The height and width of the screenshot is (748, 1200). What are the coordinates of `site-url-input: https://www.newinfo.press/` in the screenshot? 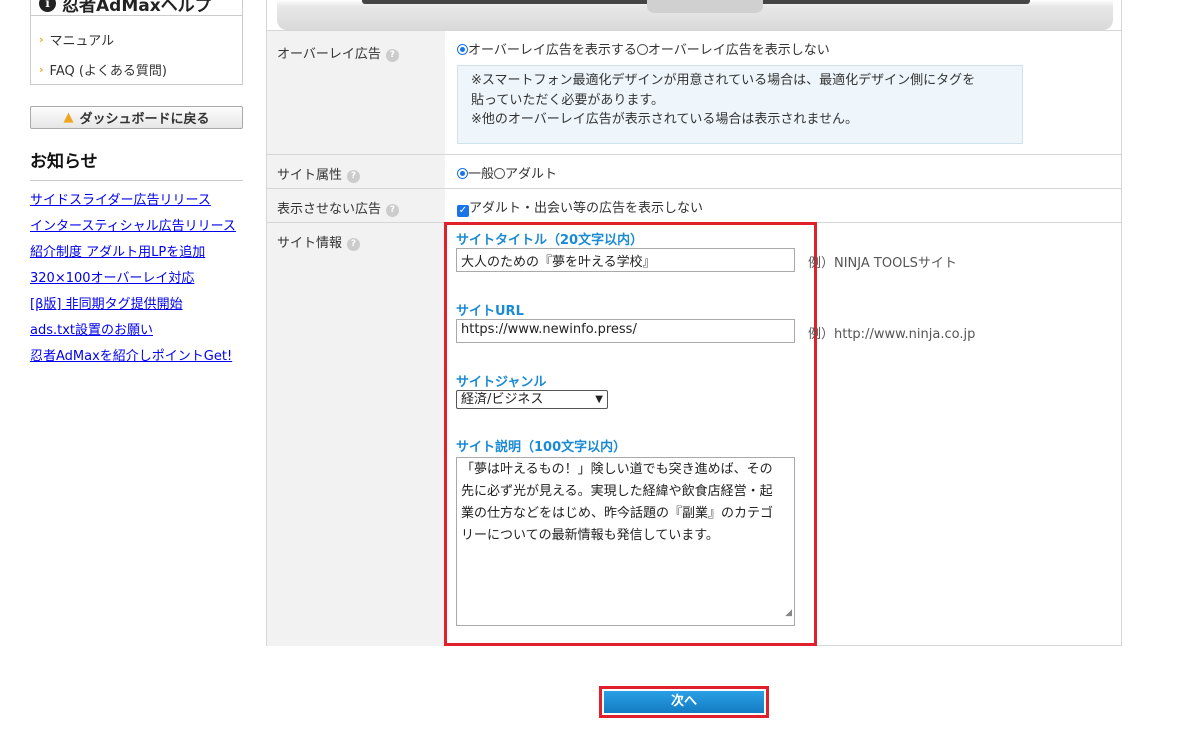 It's located at (625, 331).